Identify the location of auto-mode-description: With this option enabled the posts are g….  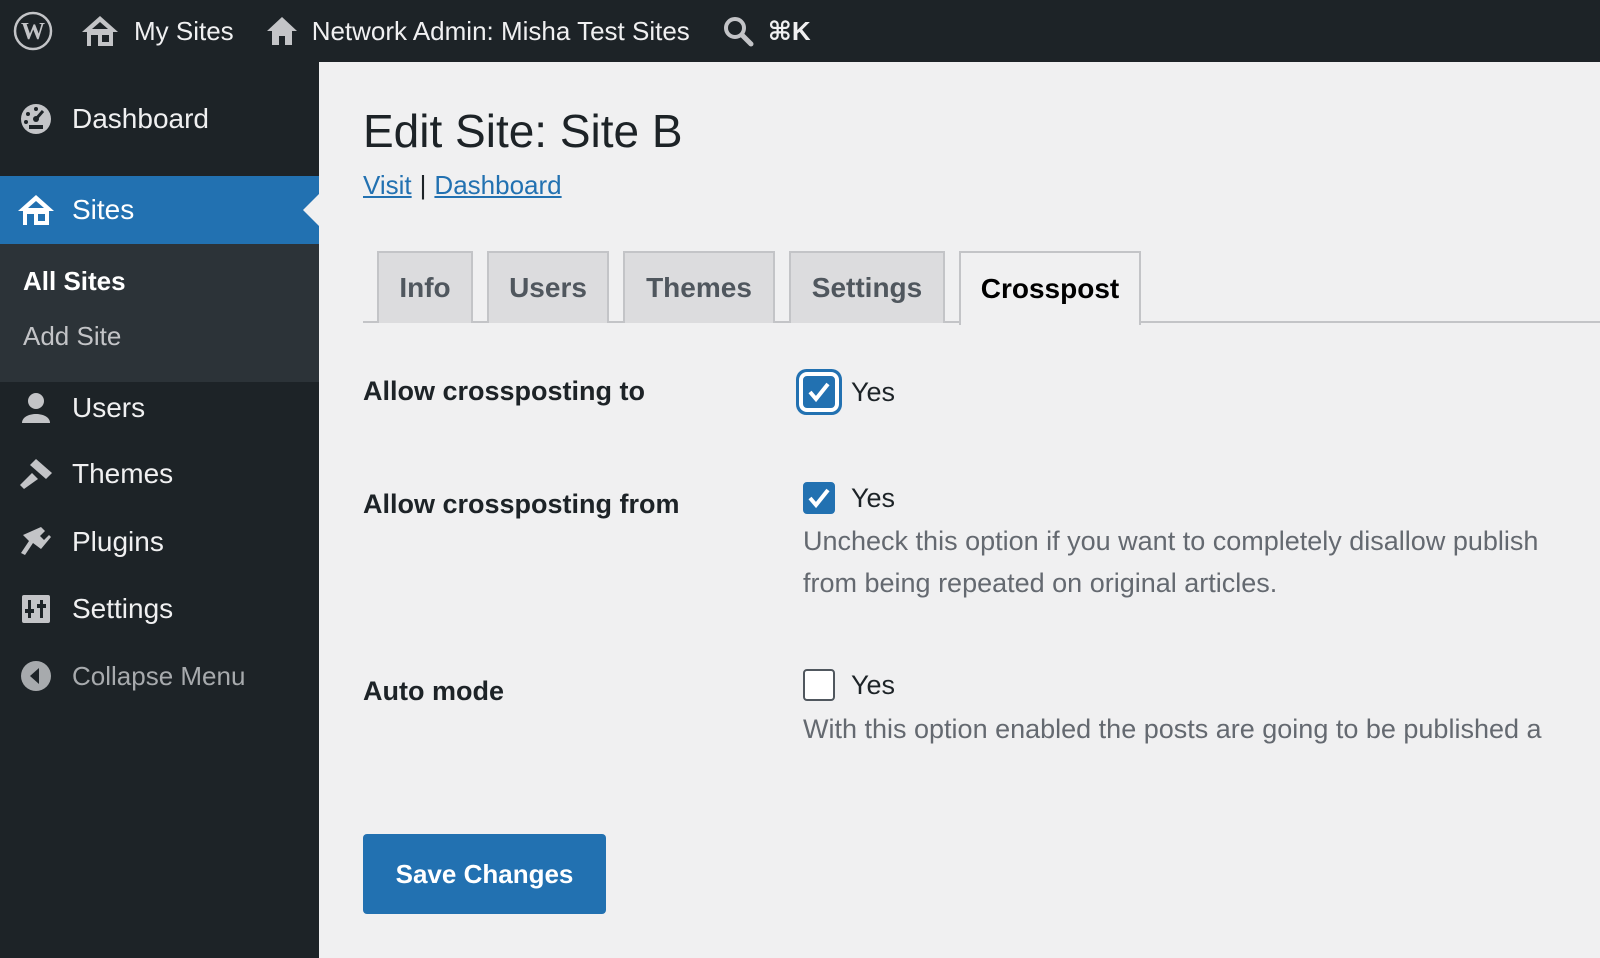
(1172, 729).